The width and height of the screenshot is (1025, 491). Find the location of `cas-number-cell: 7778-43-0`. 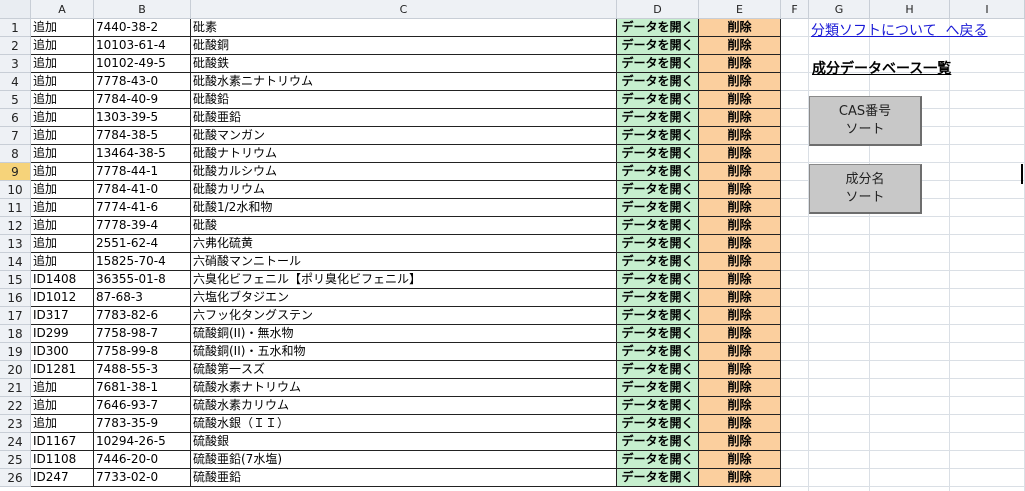

cas-number-cell: 7778-43-0 is located at coordinates (142, 82).